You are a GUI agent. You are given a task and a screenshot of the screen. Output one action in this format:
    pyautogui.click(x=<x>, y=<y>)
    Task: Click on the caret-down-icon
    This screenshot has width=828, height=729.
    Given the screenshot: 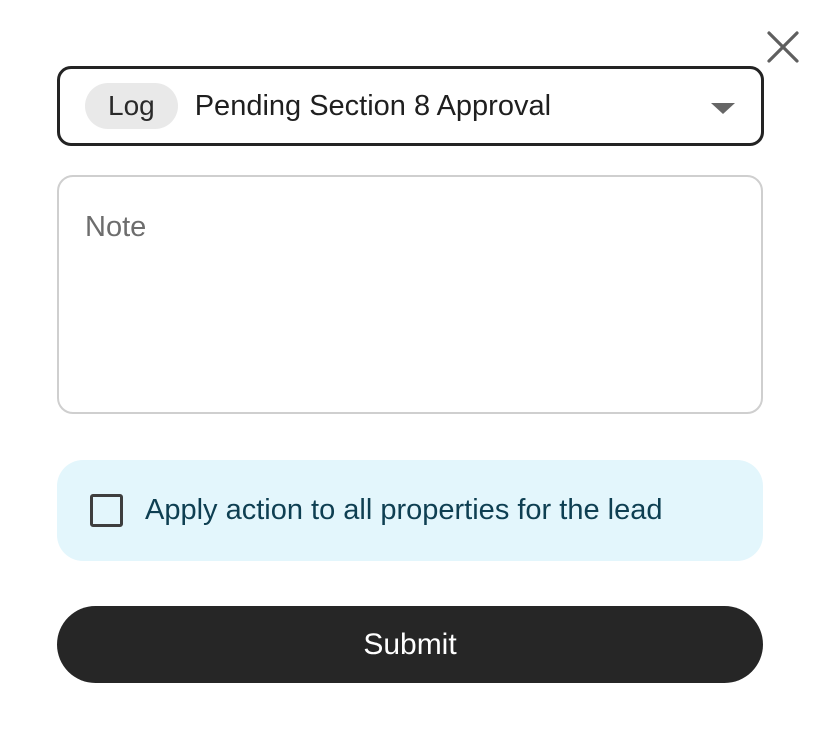 What is the action you would take?
    pyautogui.click(x=723, y=108)
    